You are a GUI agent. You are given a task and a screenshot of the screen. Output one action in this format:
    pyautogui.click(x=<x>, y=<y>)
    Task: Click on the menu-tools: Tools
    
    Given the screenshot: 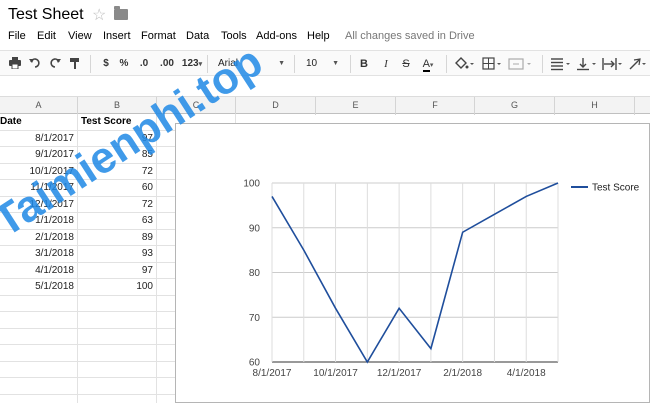 What is the action you would take?
    pyautogui.click(x=234, y=36)
    